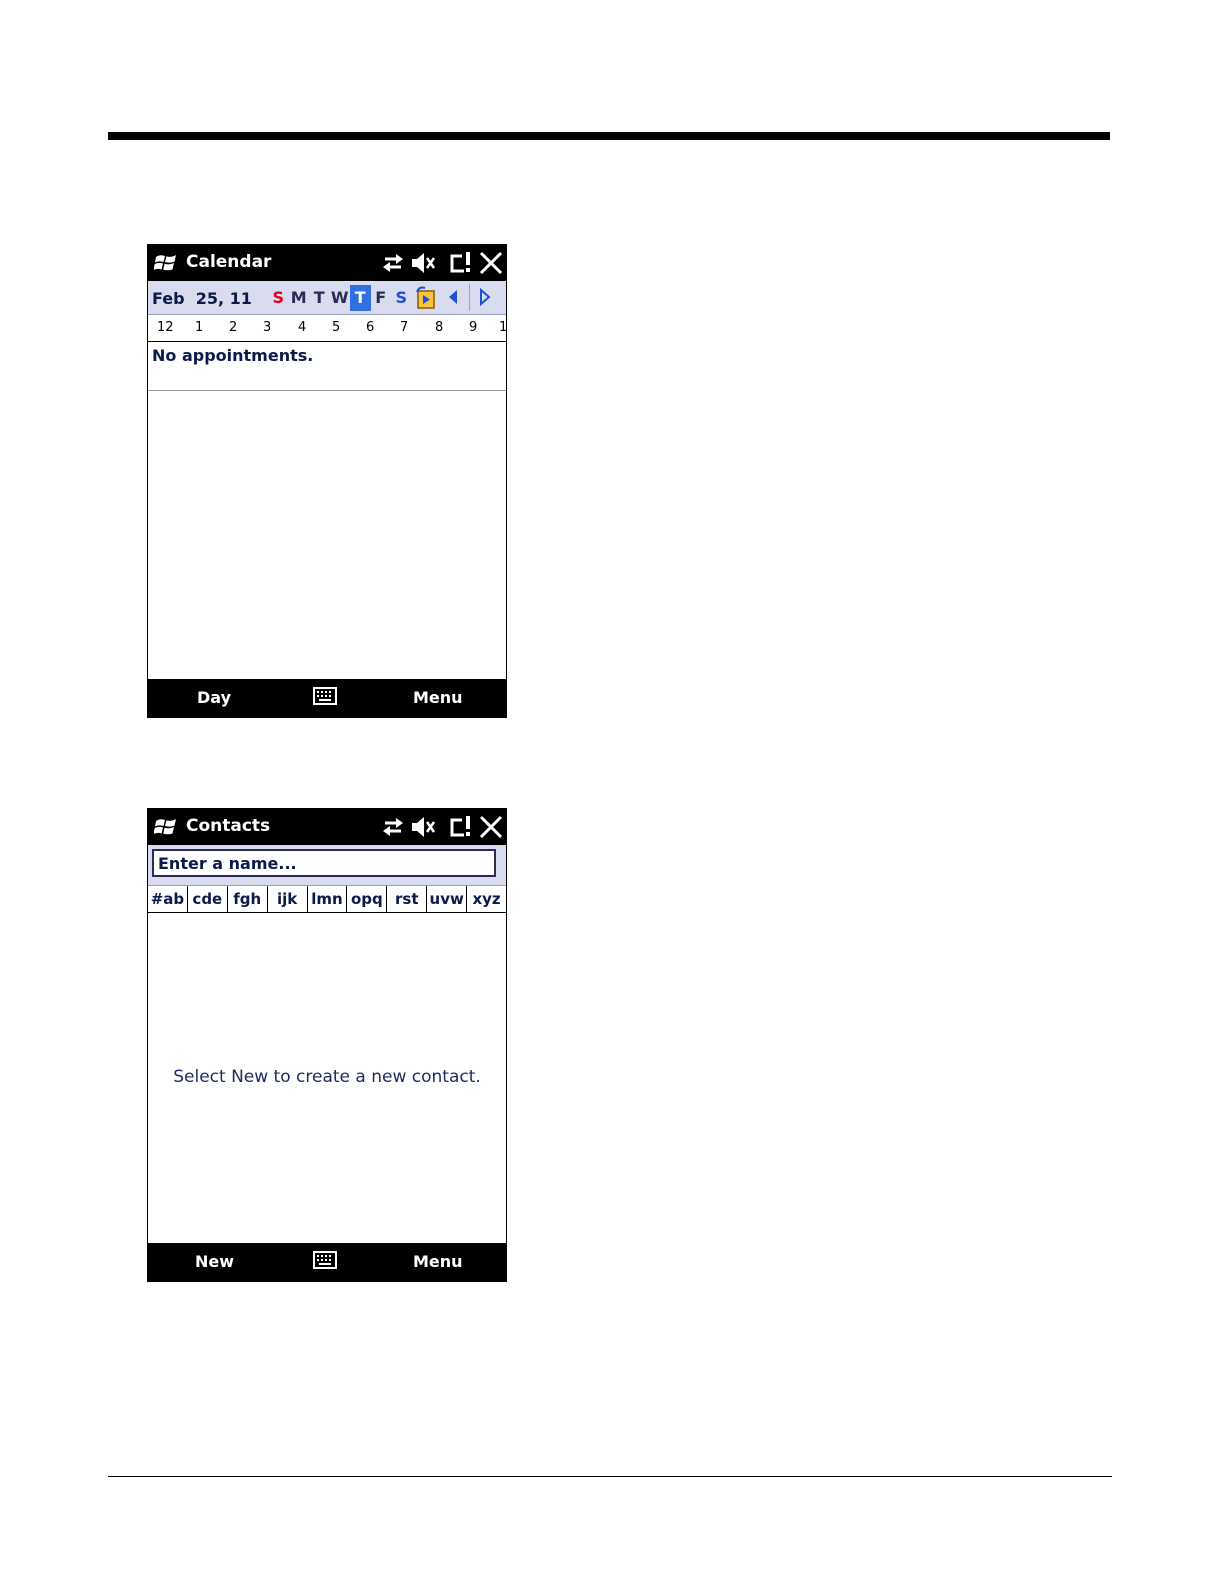 This screenshot has width=1224, height=1584. What do you see at coordinates (473, 327) in the screenshot?
I see `hour-label: 9` at bounding box center [473, 327].